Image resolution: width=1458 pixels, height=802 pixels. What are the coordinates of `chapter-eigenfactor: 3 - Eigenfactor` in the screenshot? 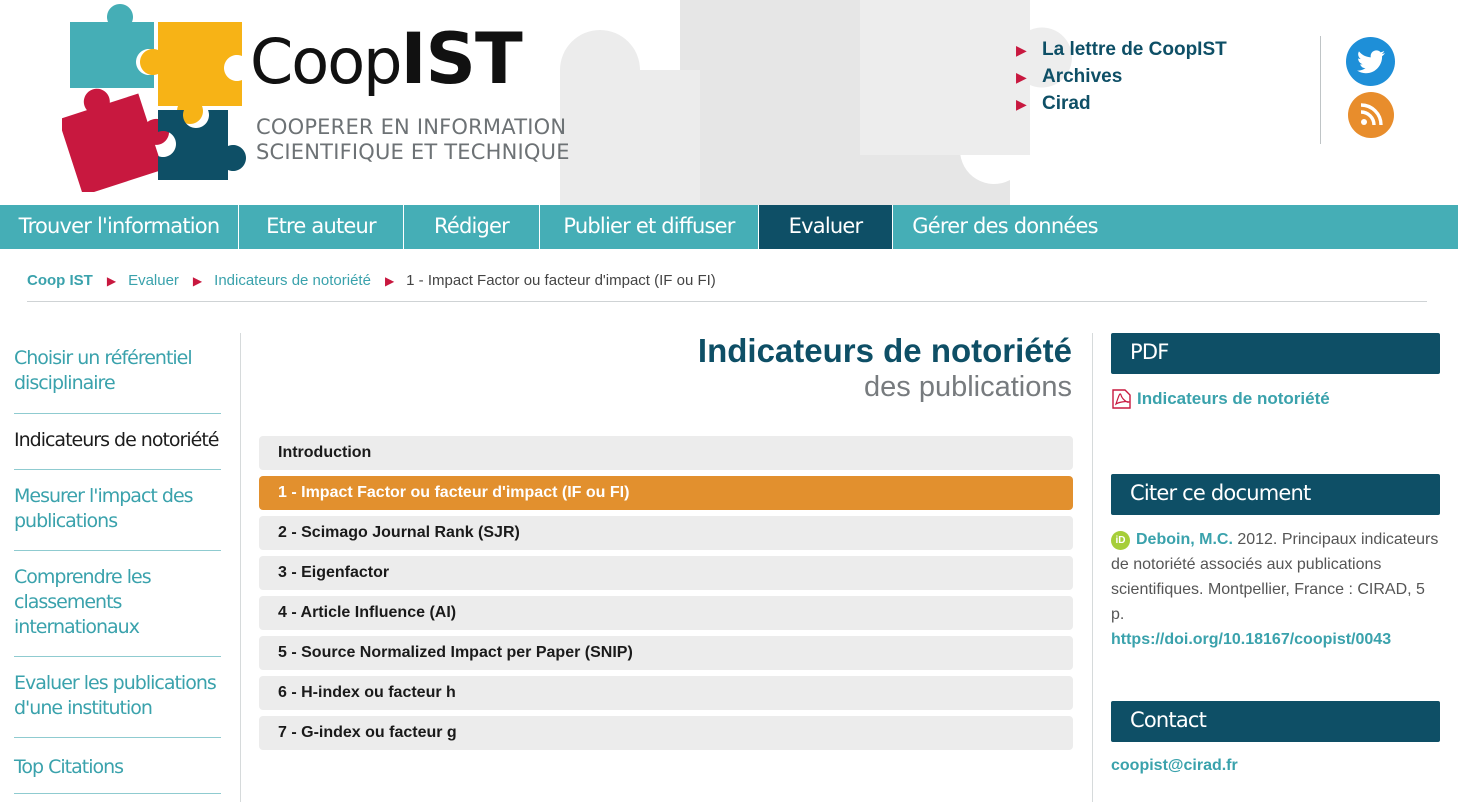 It's located at (666, 573).